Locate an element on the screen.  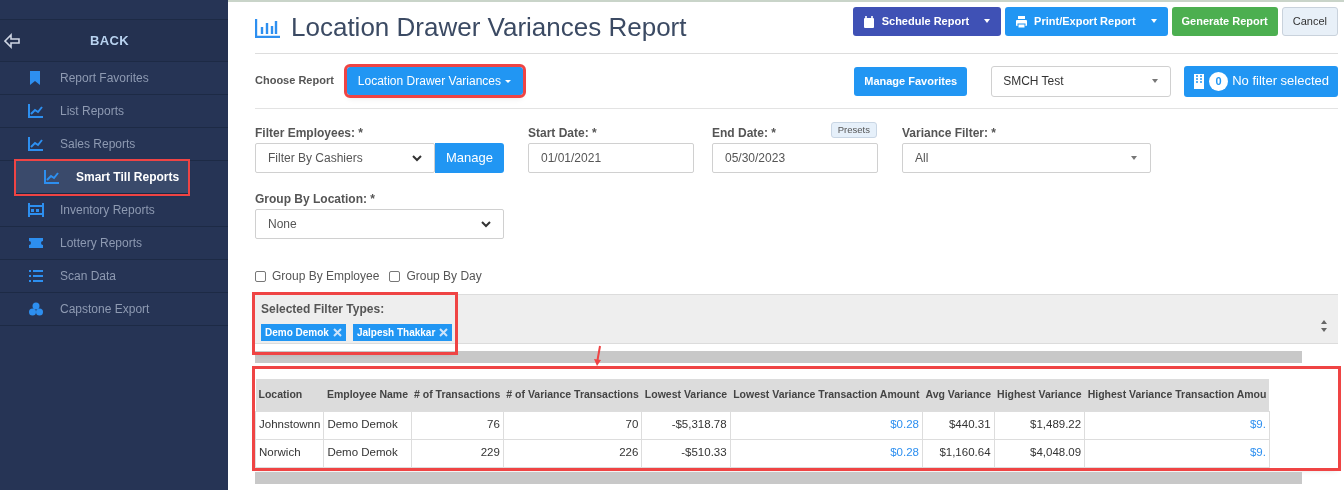
annotation-arrow is located at coordinates (598, 356).